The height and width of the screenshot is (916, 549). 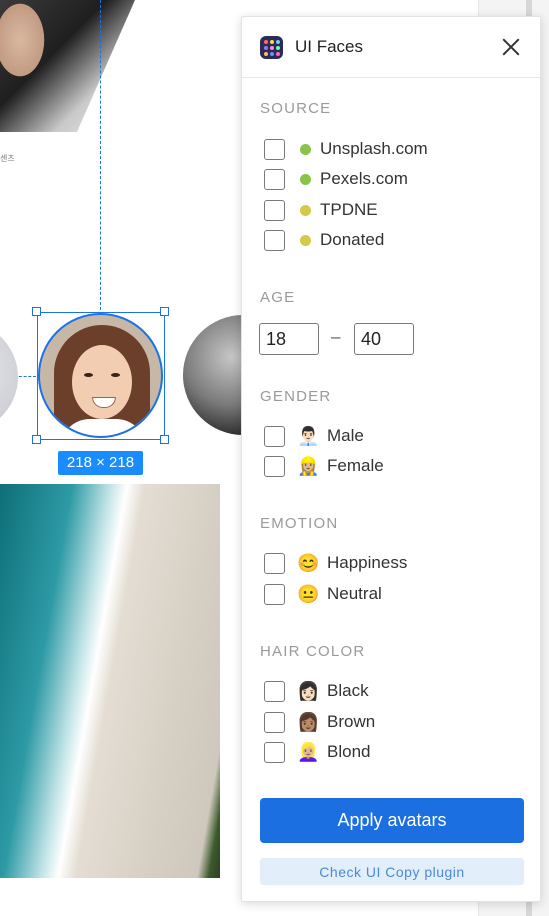 I want to click on source-option-pexels: Pexels.com, so click(x=336, y=179).